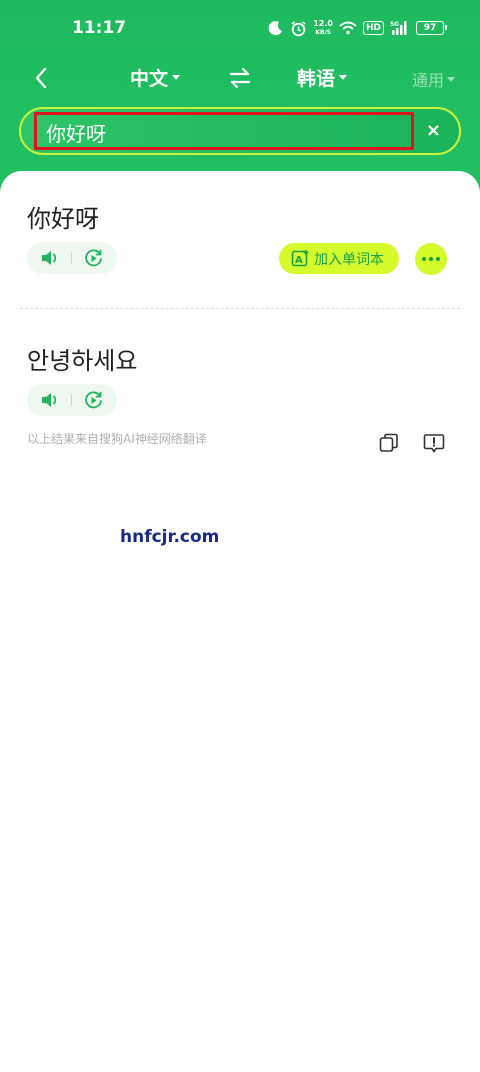 The width and height of the screenshot is (480, 1072). I want to click on source-language-label: 中文, so click(149, 79).